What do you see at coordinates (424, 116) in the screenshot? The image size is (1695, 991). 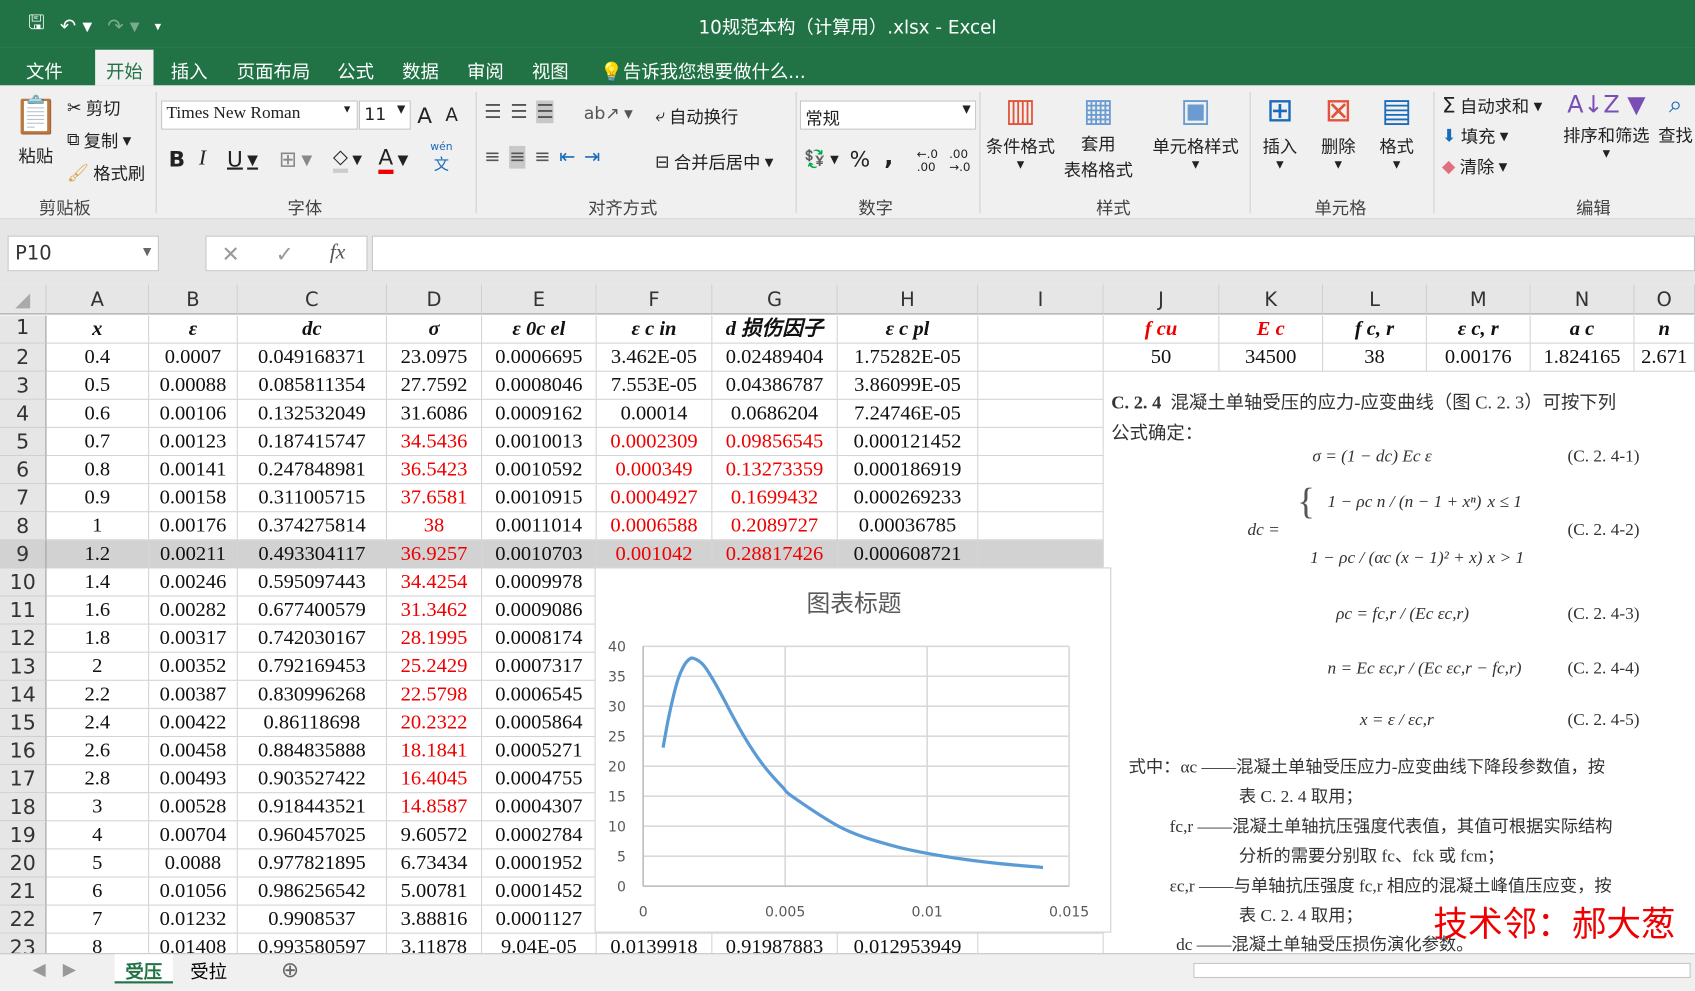 I see `grow-font-button: A` at bounding box center [424, 116].